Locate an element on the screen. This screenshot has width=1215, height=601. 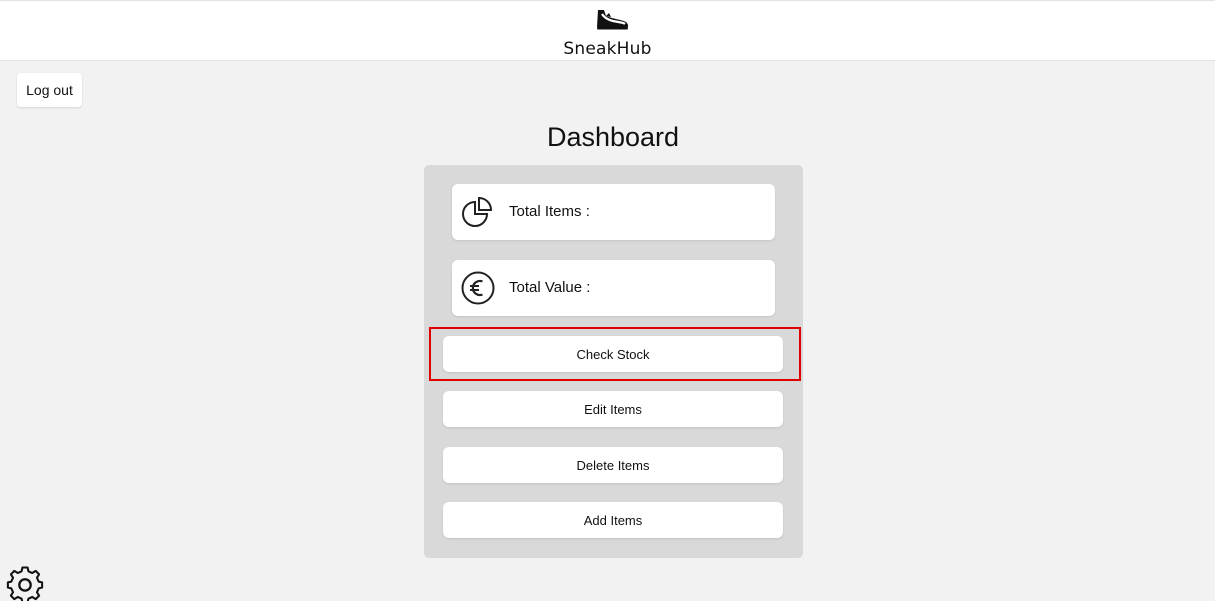
edit-items-button: Edit Items is located at coordinates (613, 409).